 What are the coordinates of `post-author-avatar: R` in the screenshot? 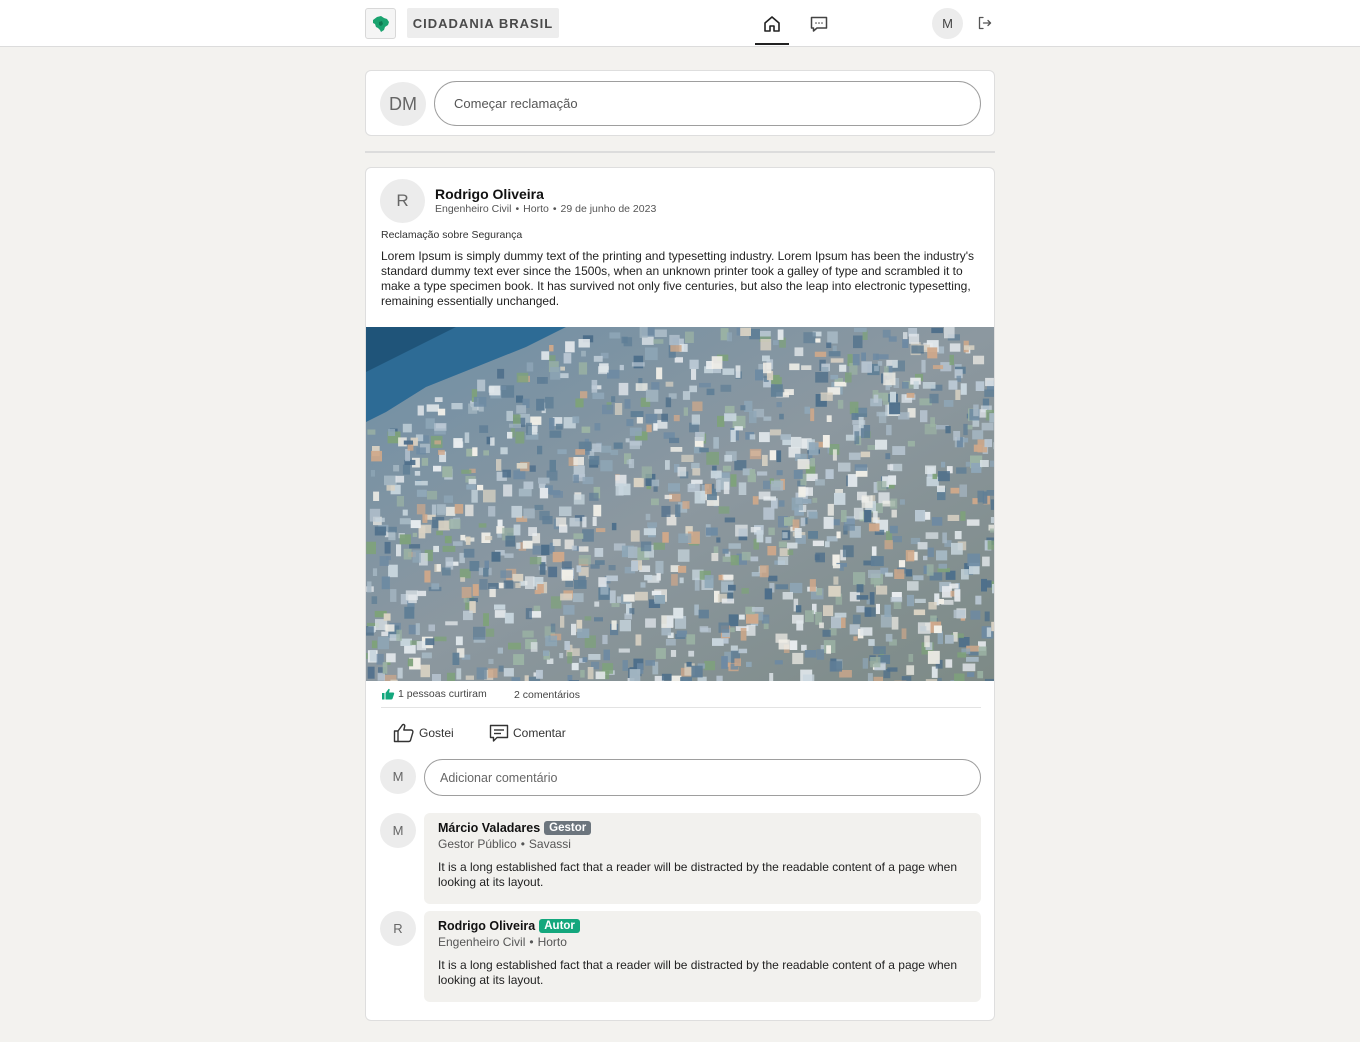 It's located at (402, 201).